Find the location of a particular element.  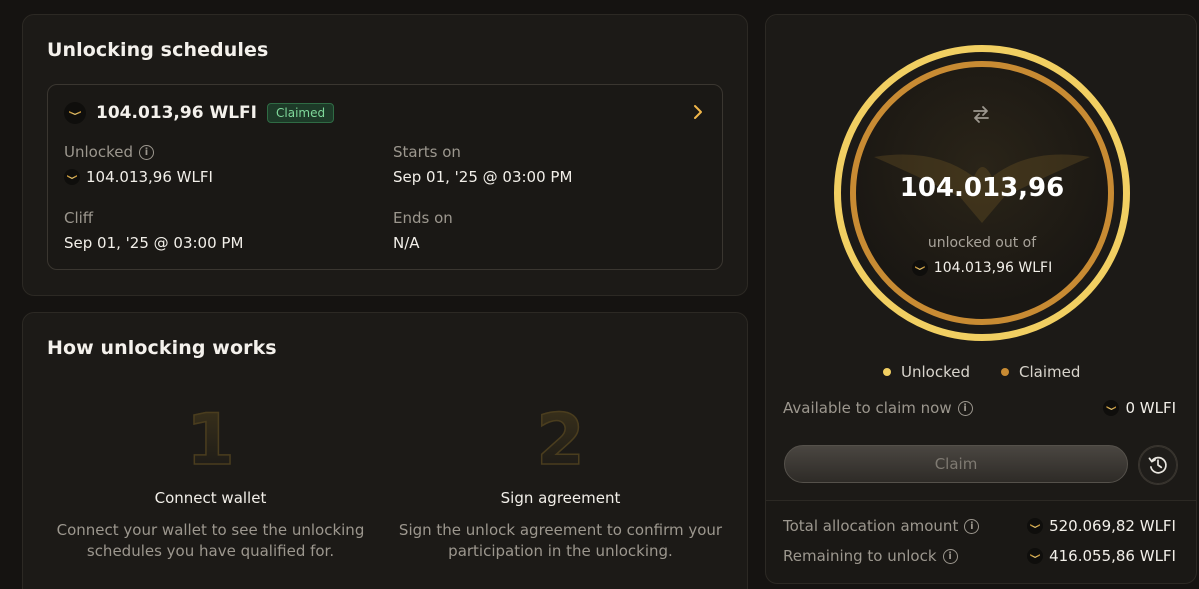

swap-icon is located at coordinates (981, 114).